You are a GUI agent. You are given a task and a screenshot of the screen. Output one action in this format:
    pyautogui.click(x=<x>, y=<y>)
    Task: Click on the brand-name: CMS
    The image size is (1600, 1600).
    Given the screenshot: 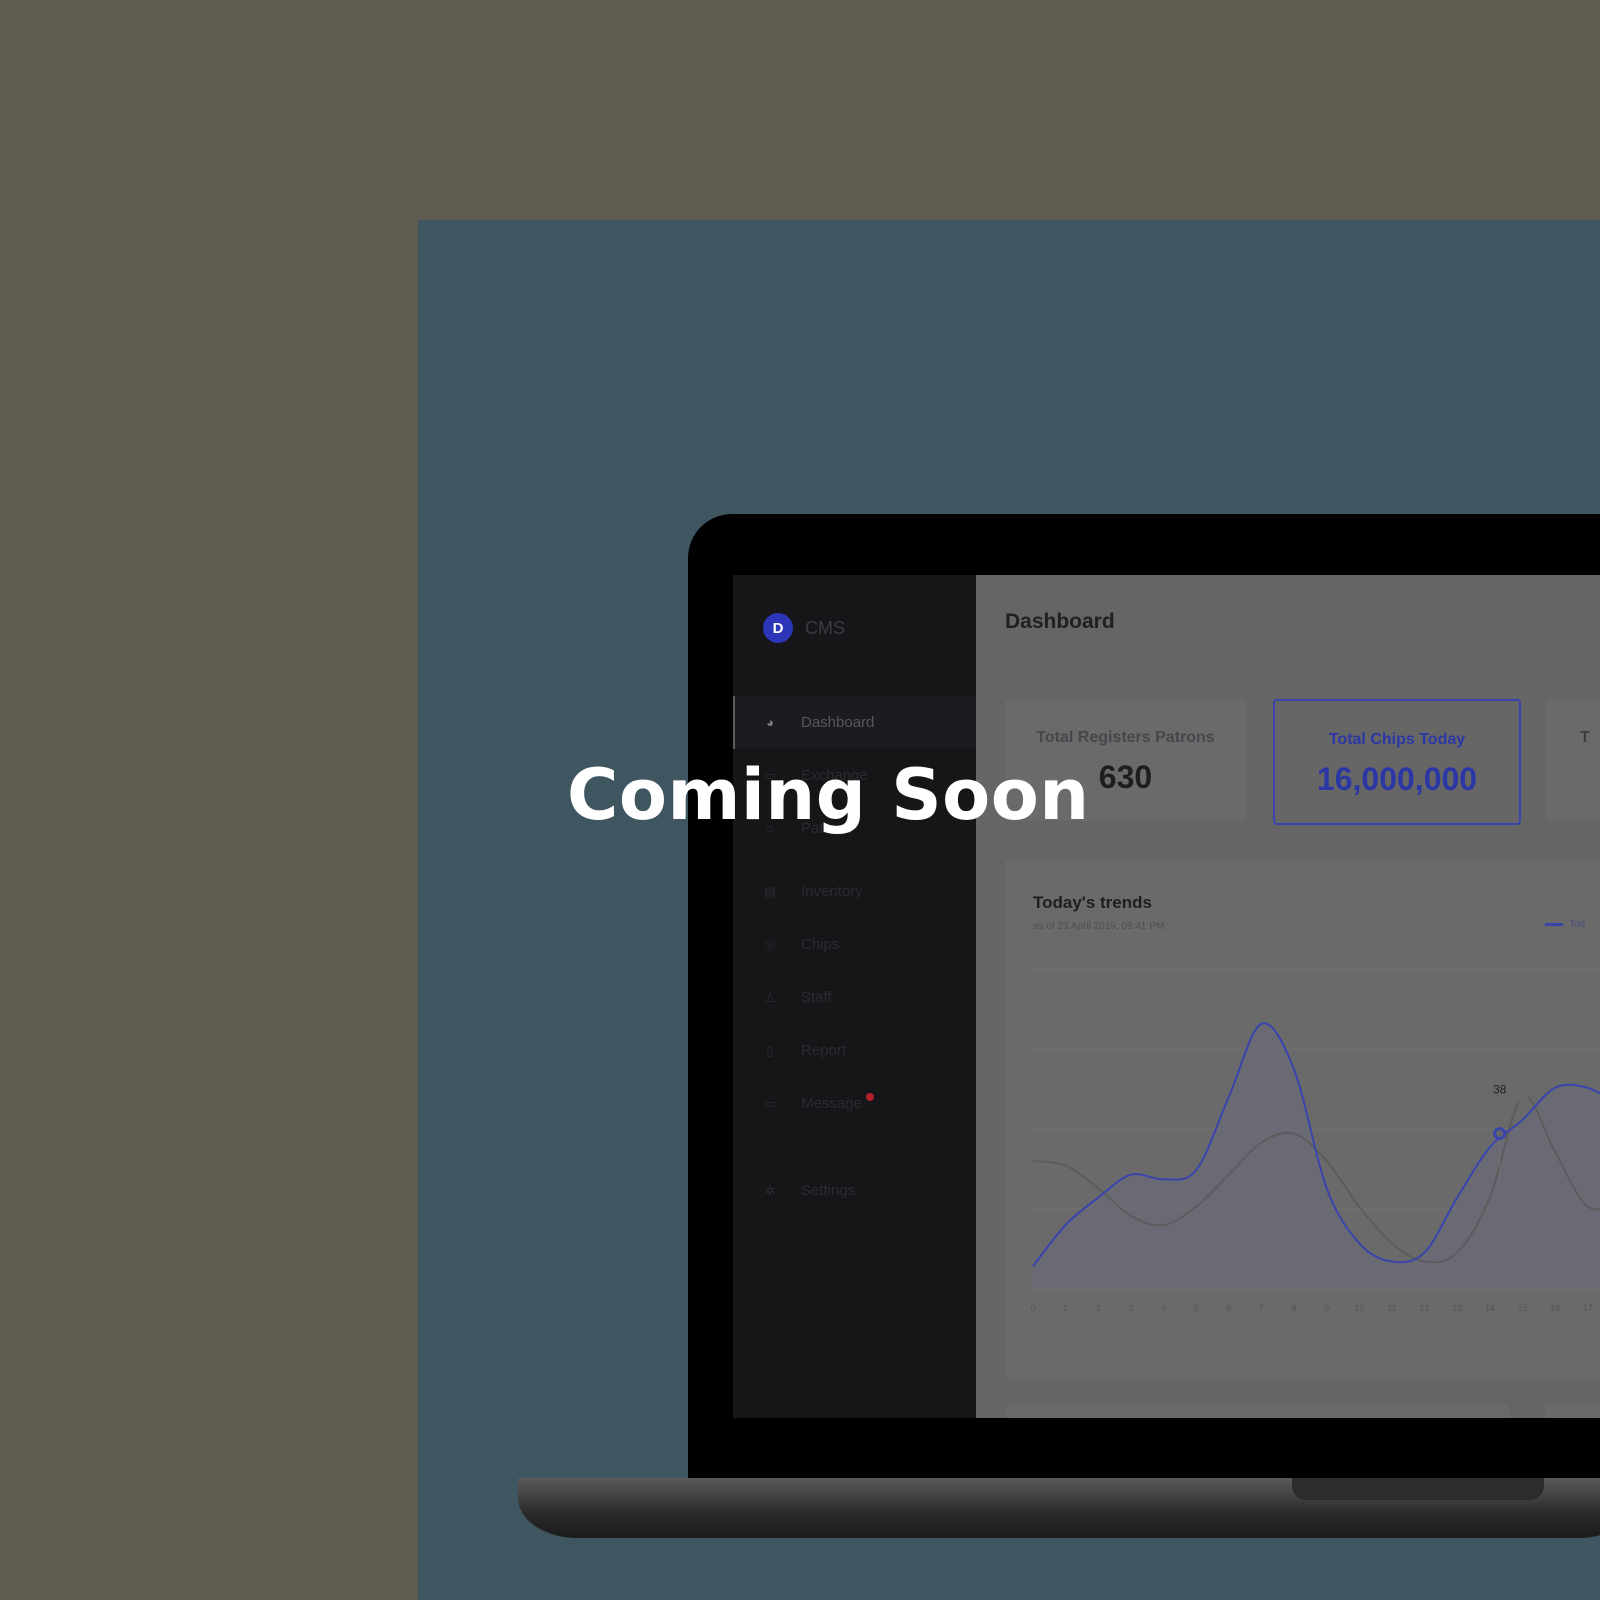 What is the action you would take?
    pyautogui.click(x=825, y=627)
    